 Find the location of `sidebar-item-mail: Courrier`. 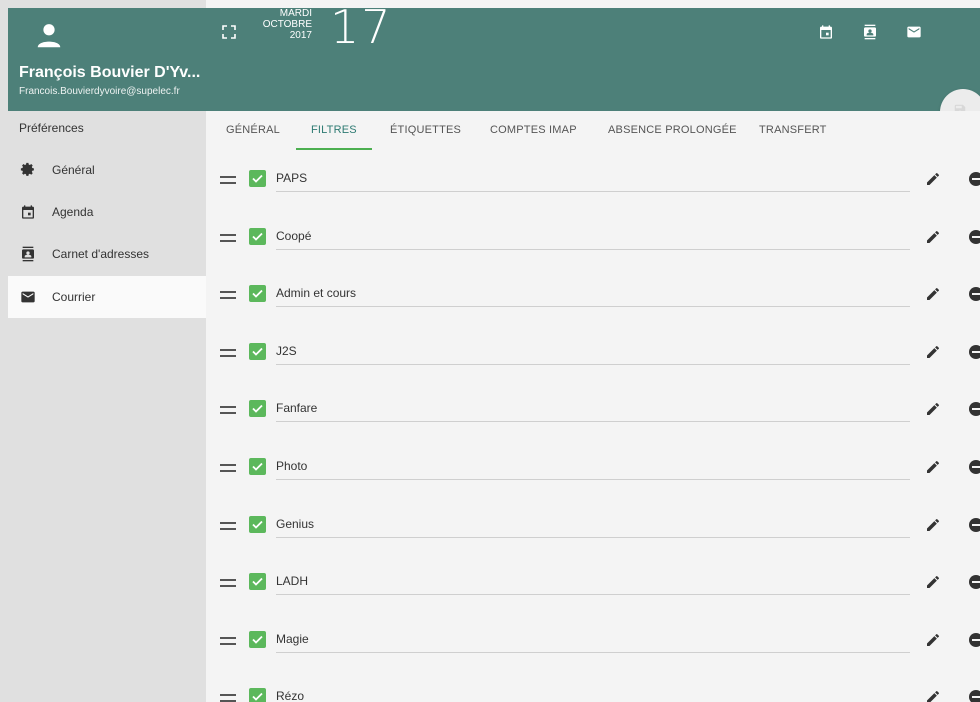

sidebar-item-mail: Courrier is located at coordinates (107, 297).